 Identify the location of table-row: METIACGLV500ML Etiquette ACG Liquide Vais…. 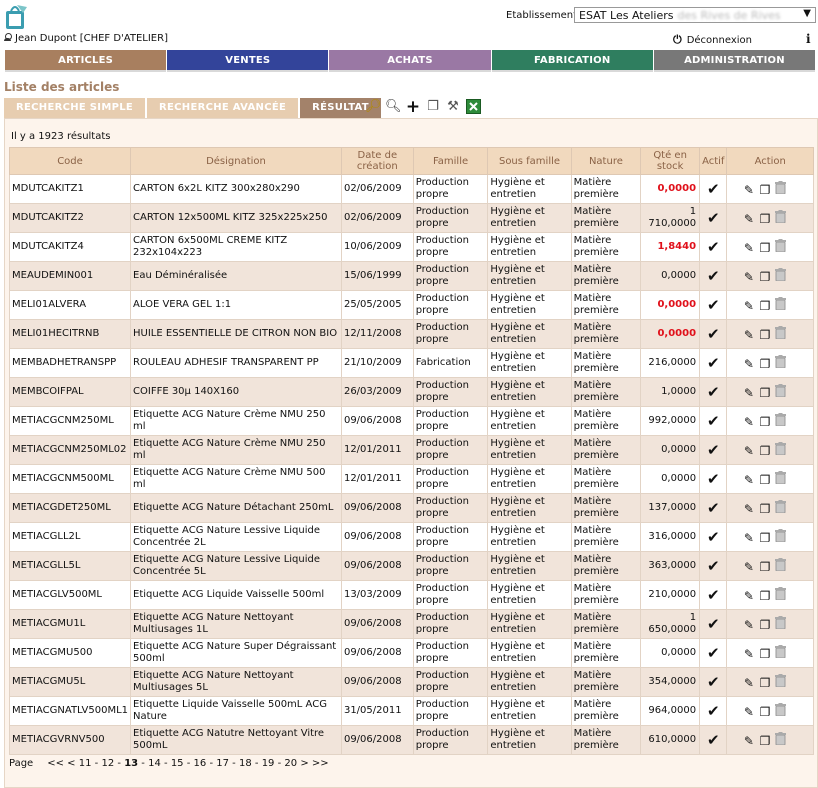
(411, 595).